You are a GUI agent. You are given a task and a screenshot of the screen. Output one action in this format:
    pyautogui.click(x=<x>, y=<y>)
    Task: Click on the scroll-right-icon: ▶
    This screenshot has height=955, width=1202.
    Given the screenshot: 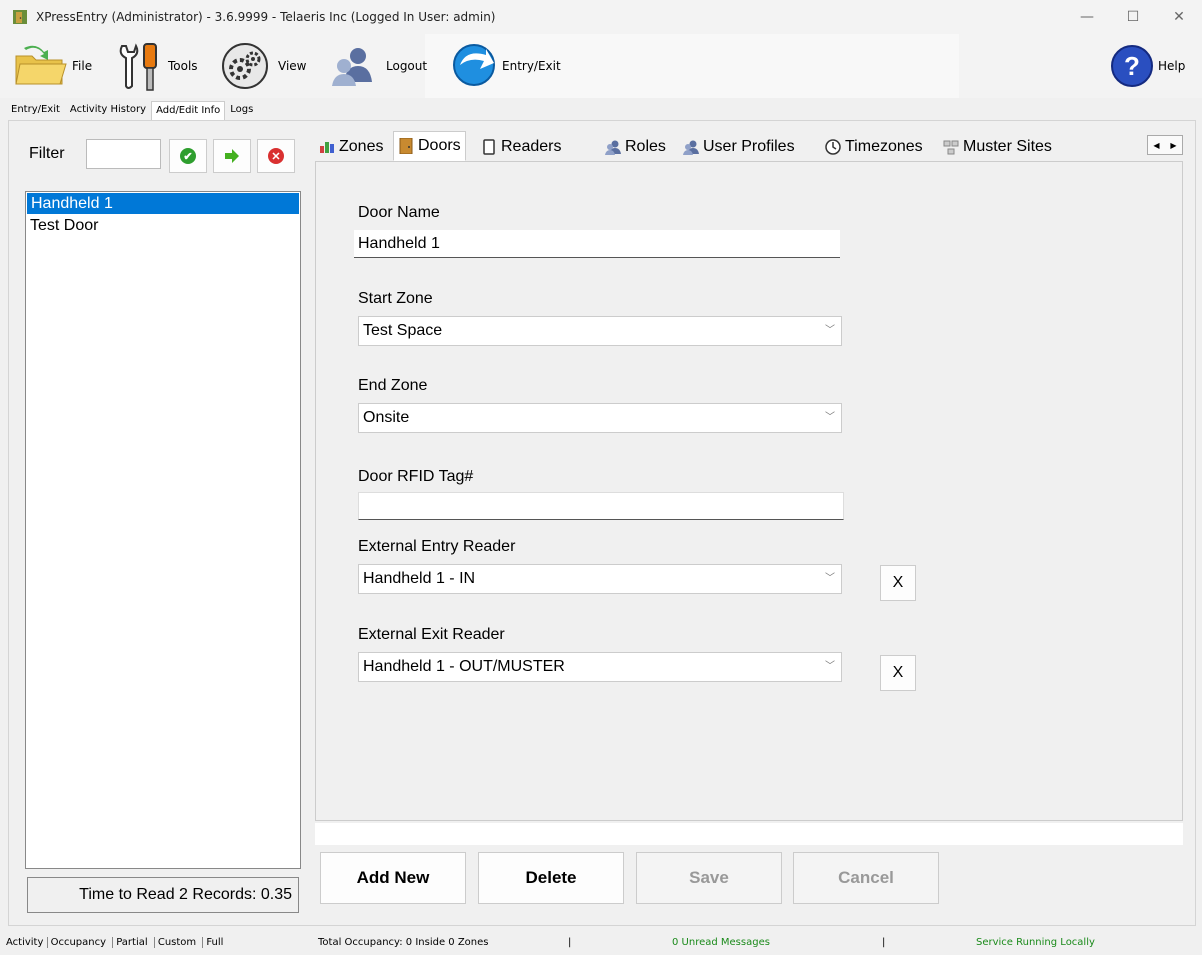 What is the action you would take?
    pyautogui.click(x=1173, y=145)
    